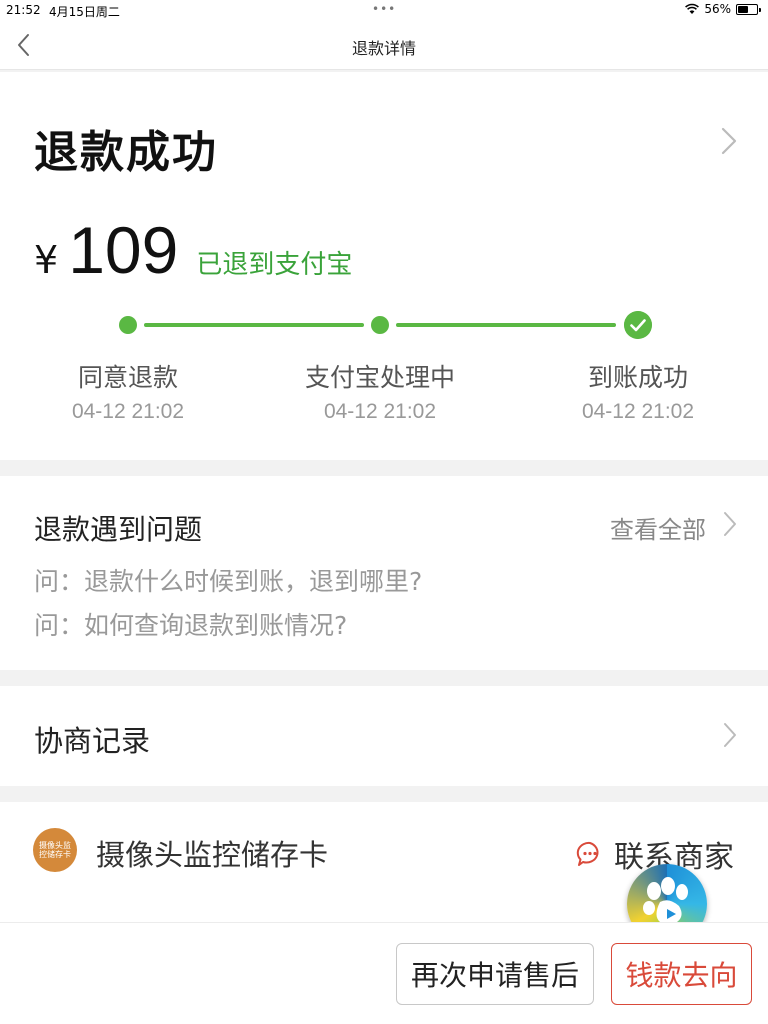  Describe the element at coordinates (638, 325) in the screenshot. I see `check-icon` at that location.